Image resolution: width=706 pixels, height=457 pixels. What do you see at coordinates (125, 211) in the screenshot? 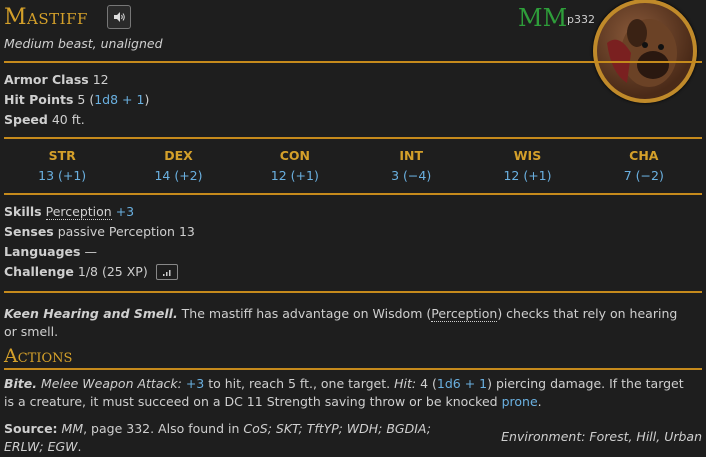
I see `skill-roll-link: +3` at bounding box center [125, 211].